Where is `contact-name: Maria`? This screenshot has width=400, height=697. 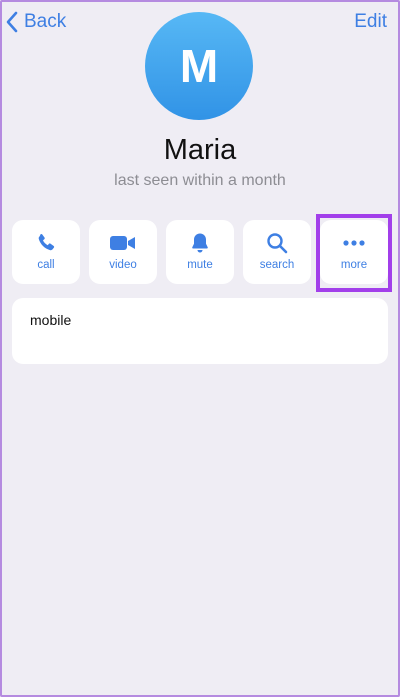
contact-name: Maria is located at coordinates (200, 150).